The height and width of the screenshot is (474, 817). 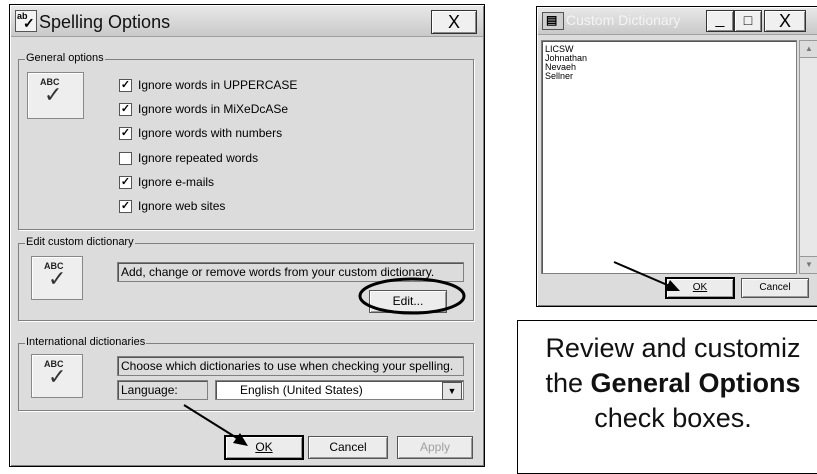 What do you see at coordinates (212, 422) in the screenshot?
I see `ok-pointer-arrow` at bounding box center [212, 422].